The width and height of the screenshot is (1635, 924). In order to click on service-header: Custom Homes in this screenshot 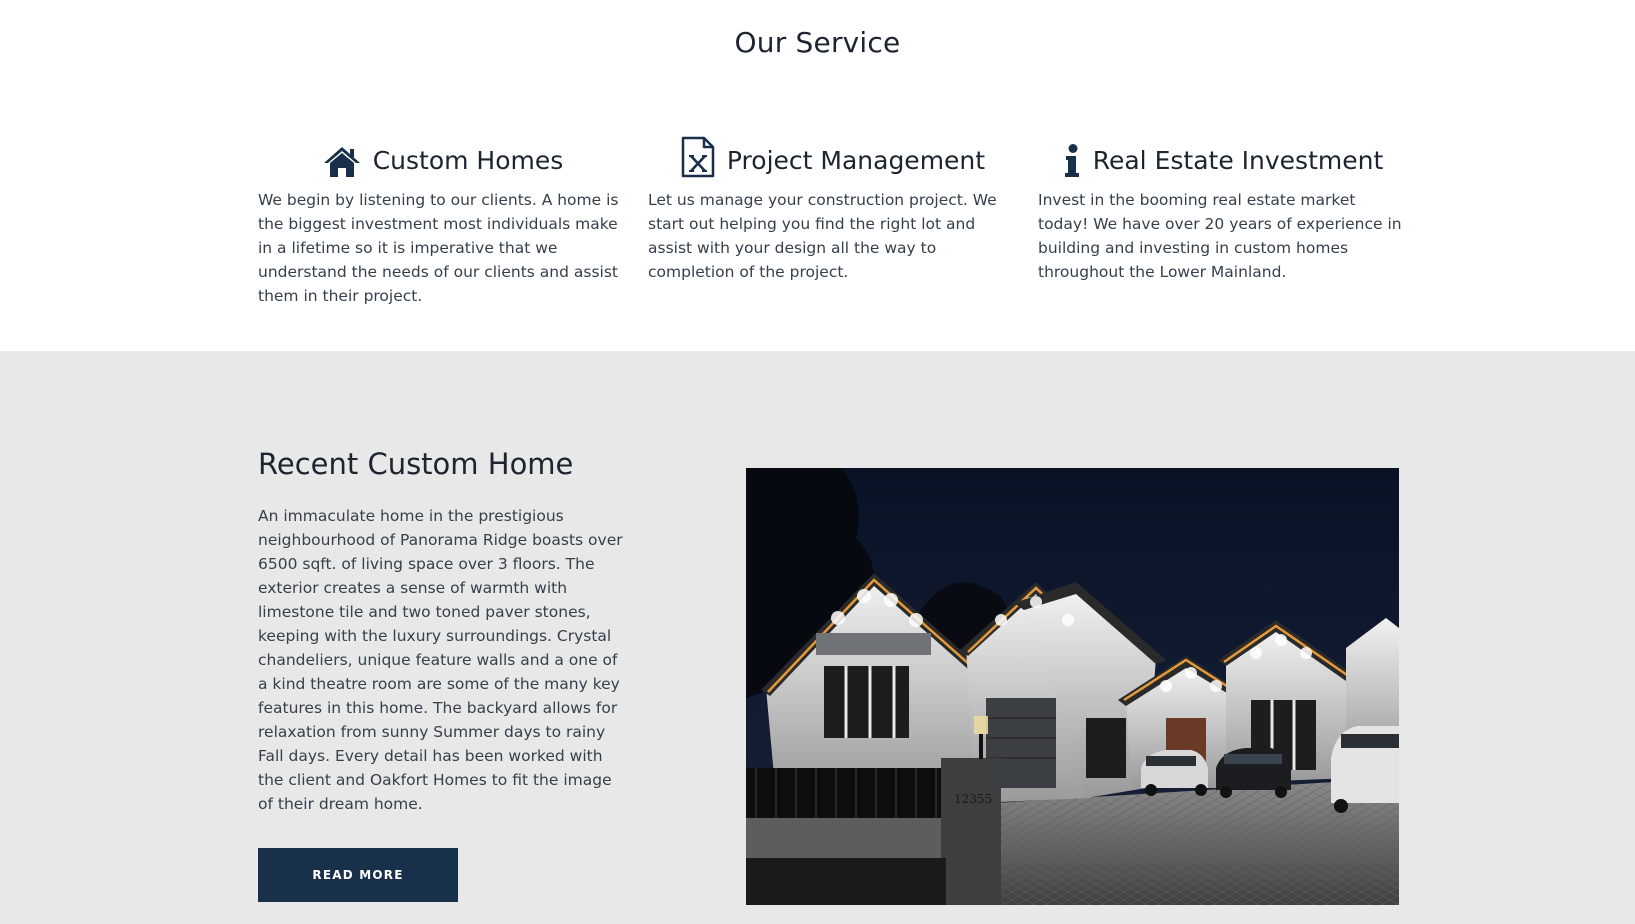, I will do `click(443, 156)`.